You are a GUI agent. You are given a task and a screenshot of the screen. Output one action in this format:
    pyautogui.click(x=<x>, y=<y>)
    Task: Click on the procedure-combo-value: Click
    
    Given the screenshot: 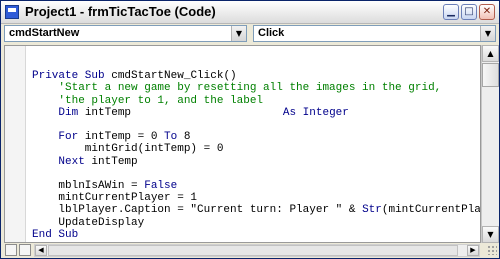 What is the action you would take?
    pyautogui.click(x=271, y=33)
    